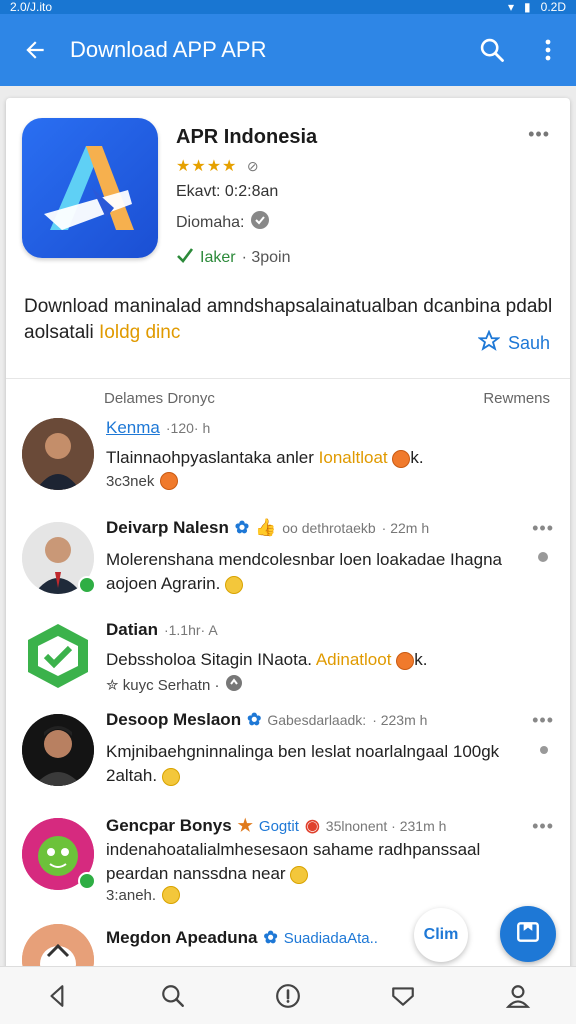  I want to click on app-meta-developer: Diomaha:, so click(223, 222).